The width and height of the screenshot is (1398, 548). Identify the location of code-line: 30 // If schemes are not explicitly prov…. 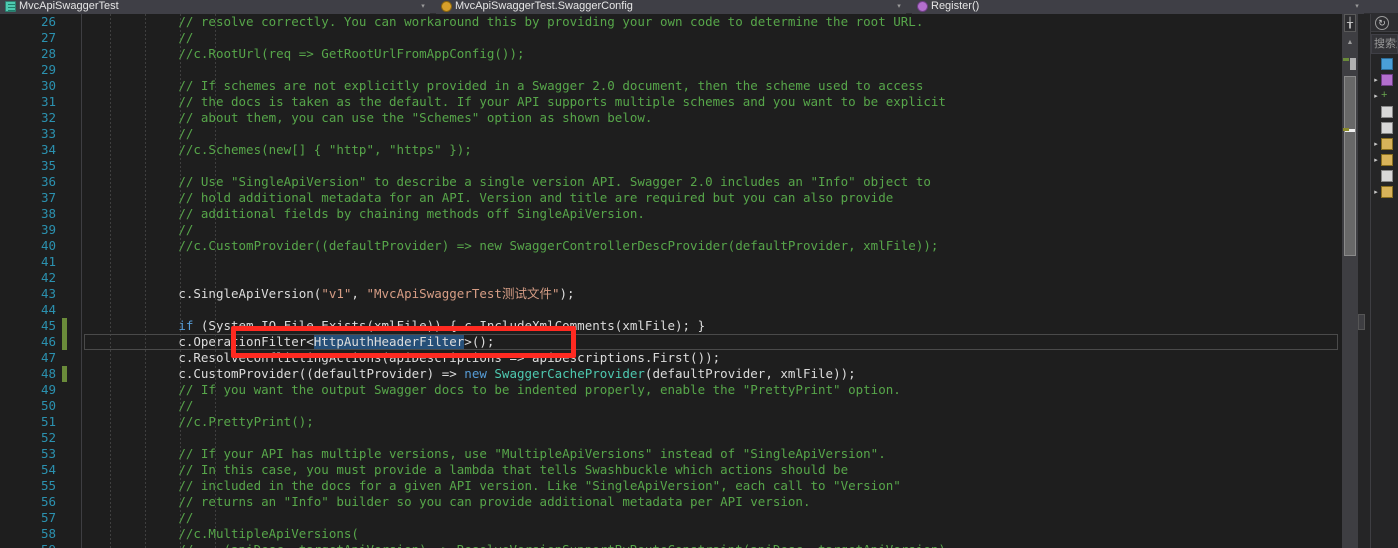
(671, 86).